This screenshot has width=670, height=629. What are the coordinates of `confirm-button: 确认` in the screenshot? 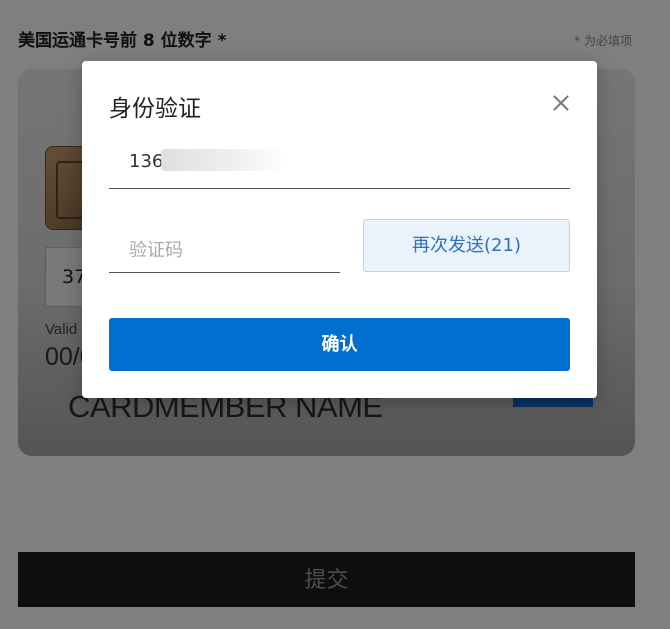 It's located at (339, 344).